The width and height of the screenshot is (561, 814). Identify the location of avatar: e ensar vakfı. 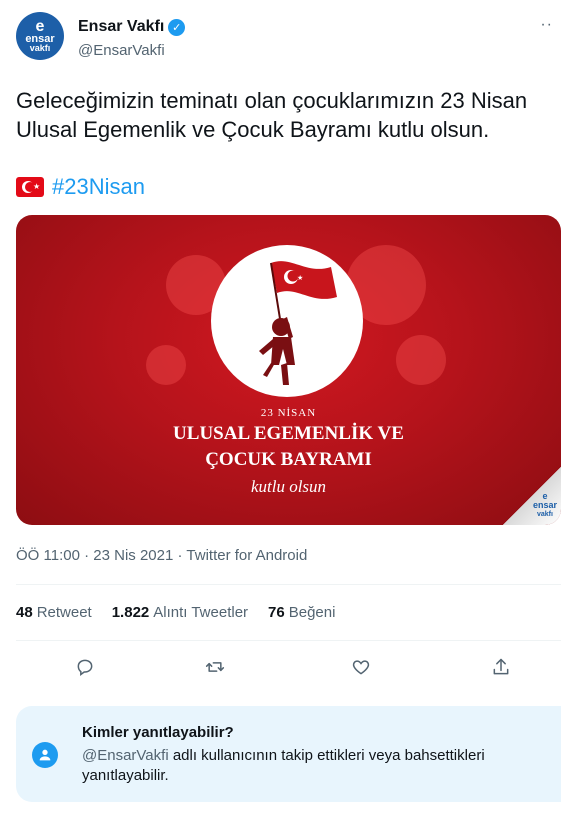
(40, 36).